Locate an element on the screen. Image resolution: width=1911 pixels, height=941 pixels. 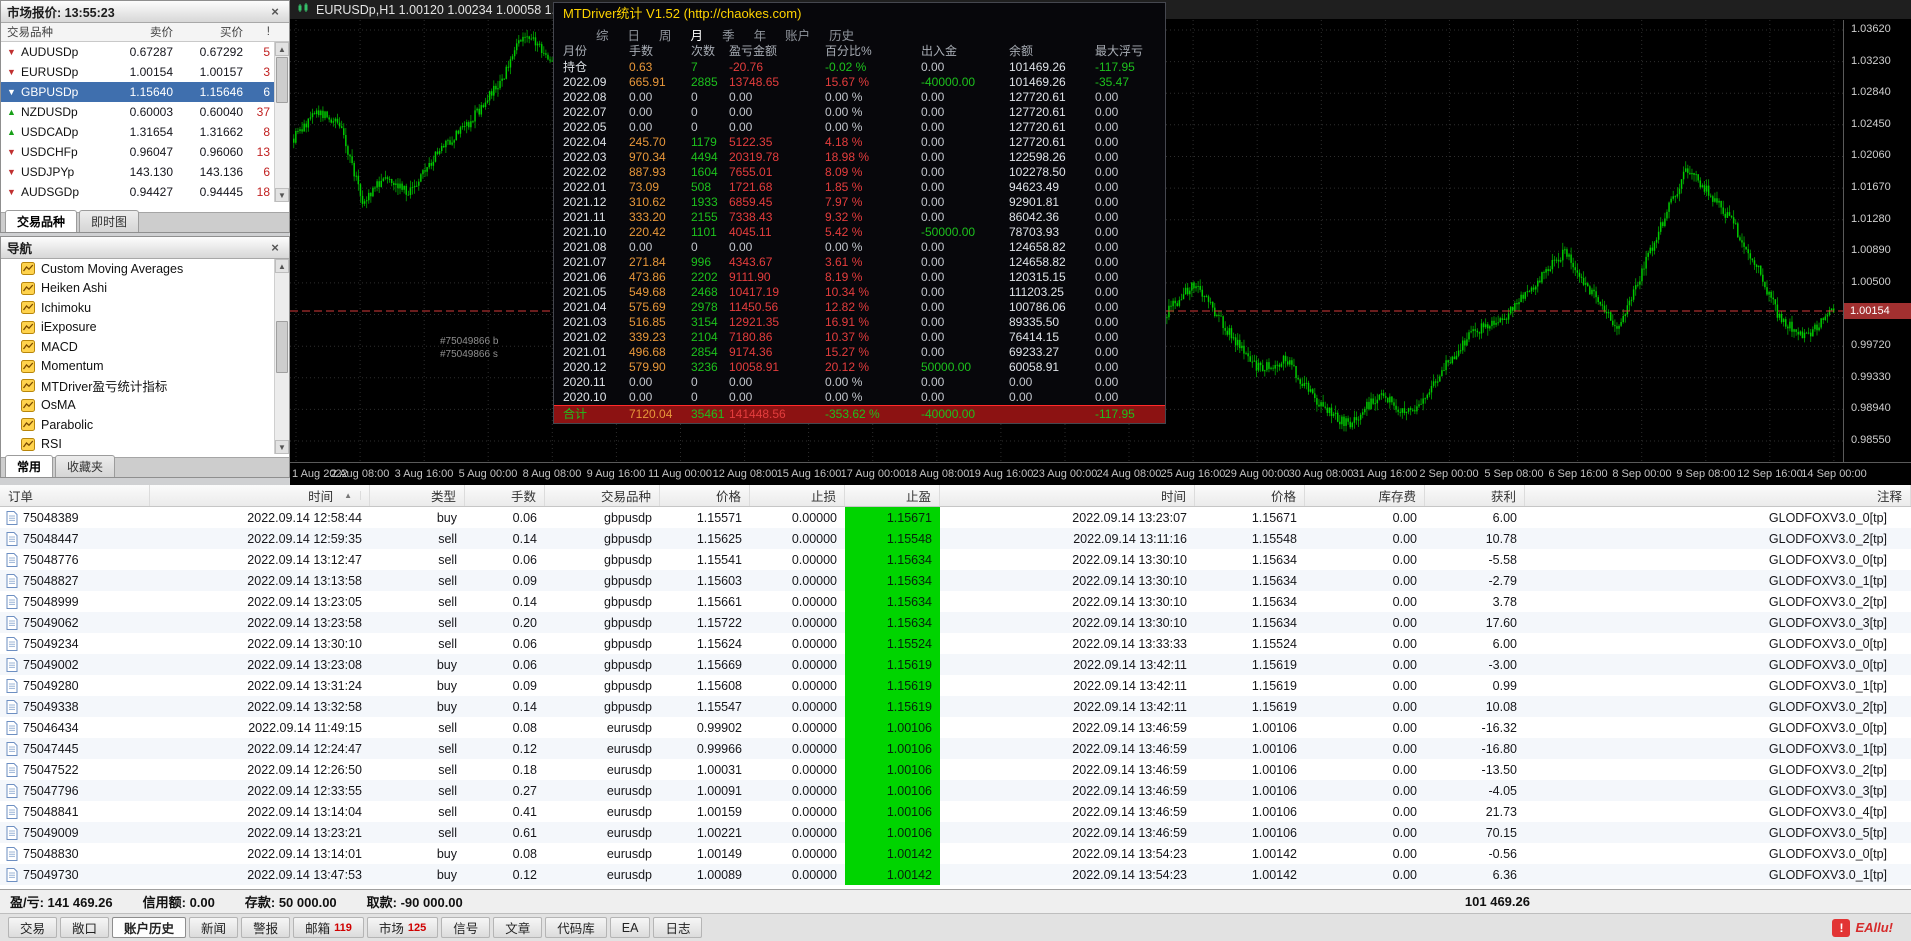
bottom-tab-邮箱: 邮箱 119 is located at coordinates (328, 927).